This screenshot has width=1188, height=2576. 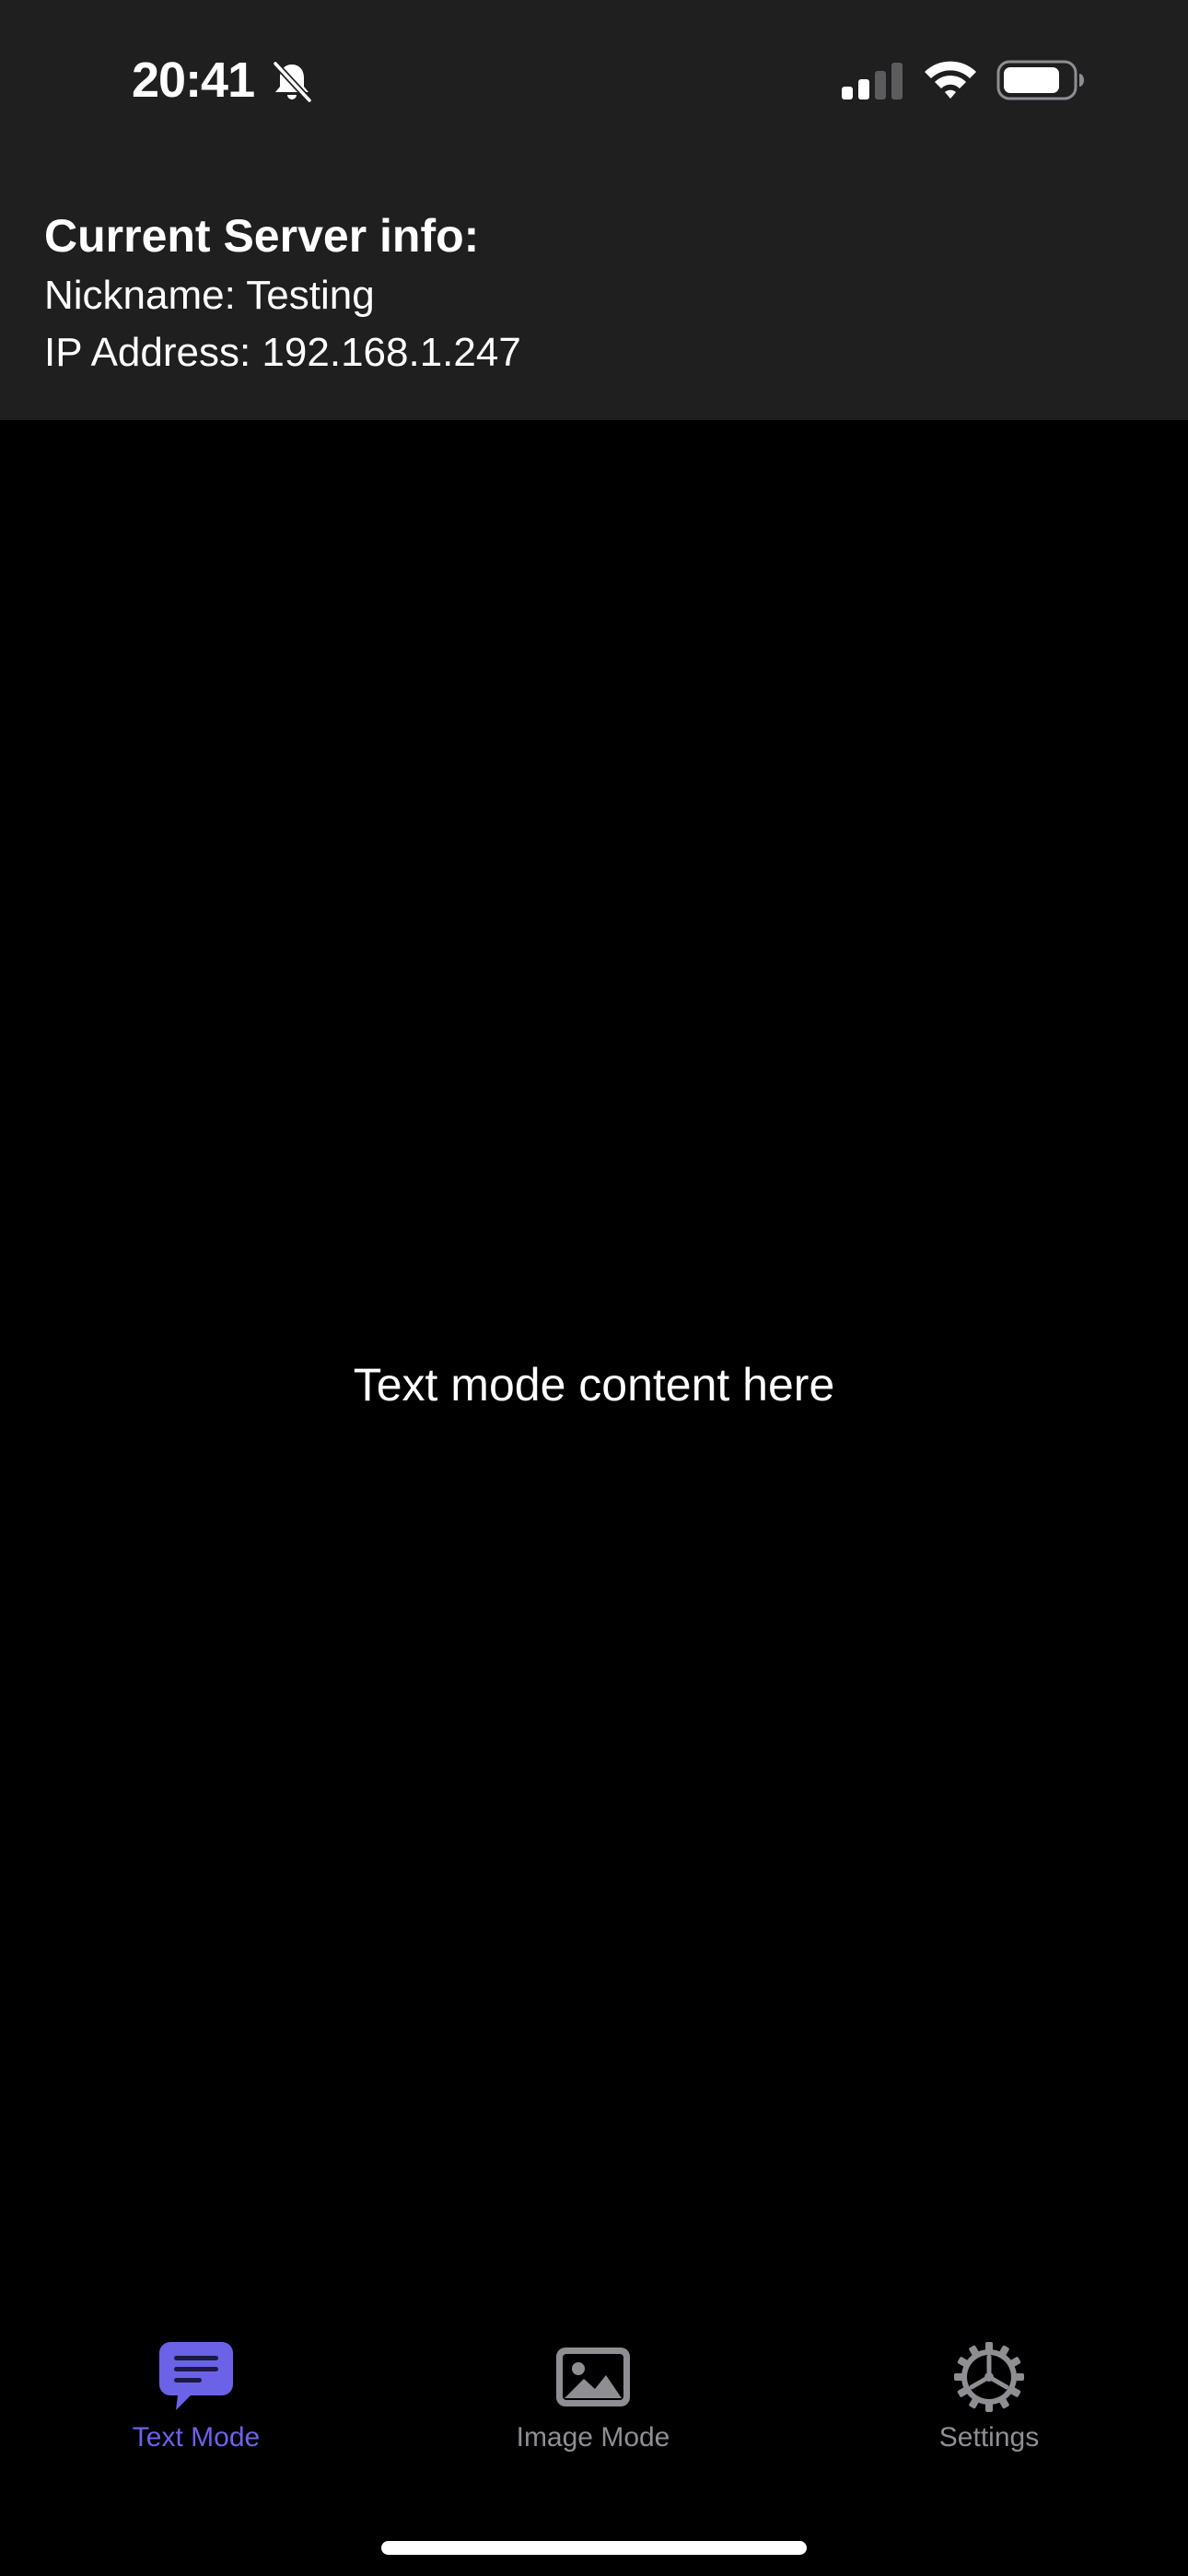 I want to click on tab-image-mode-label: Image Mode, so click(x=593, y=2437).